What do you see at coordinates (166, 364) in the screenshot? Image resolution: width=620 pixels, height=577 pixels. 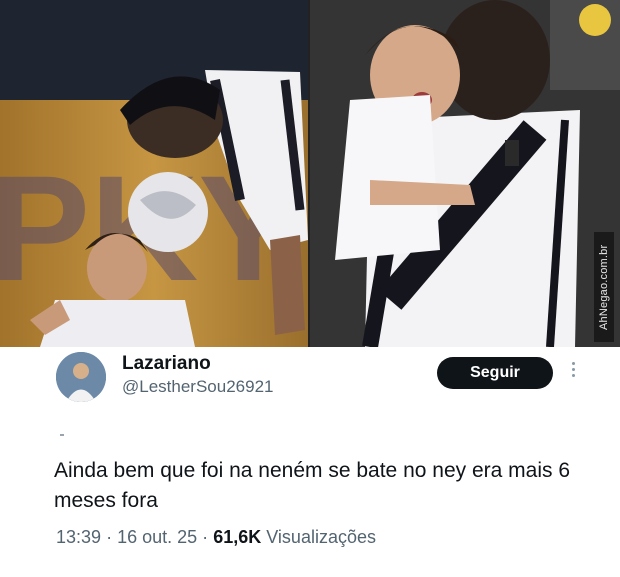 I see `display-name: Lazariano` at bounding box center [166, 364].